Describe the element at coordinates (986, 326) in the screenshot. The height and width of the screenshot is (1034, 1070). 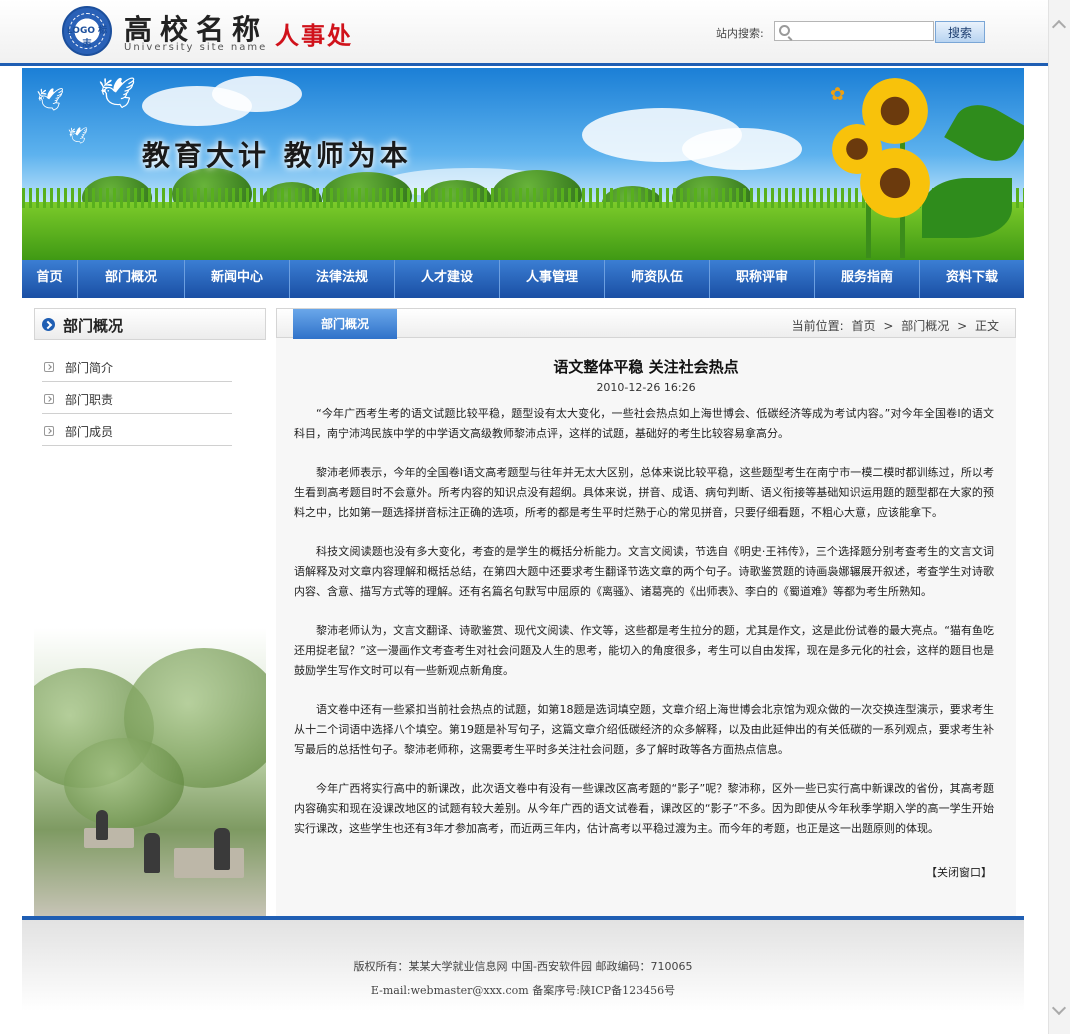
I see `breadcrumb-current: 正文` at that location.